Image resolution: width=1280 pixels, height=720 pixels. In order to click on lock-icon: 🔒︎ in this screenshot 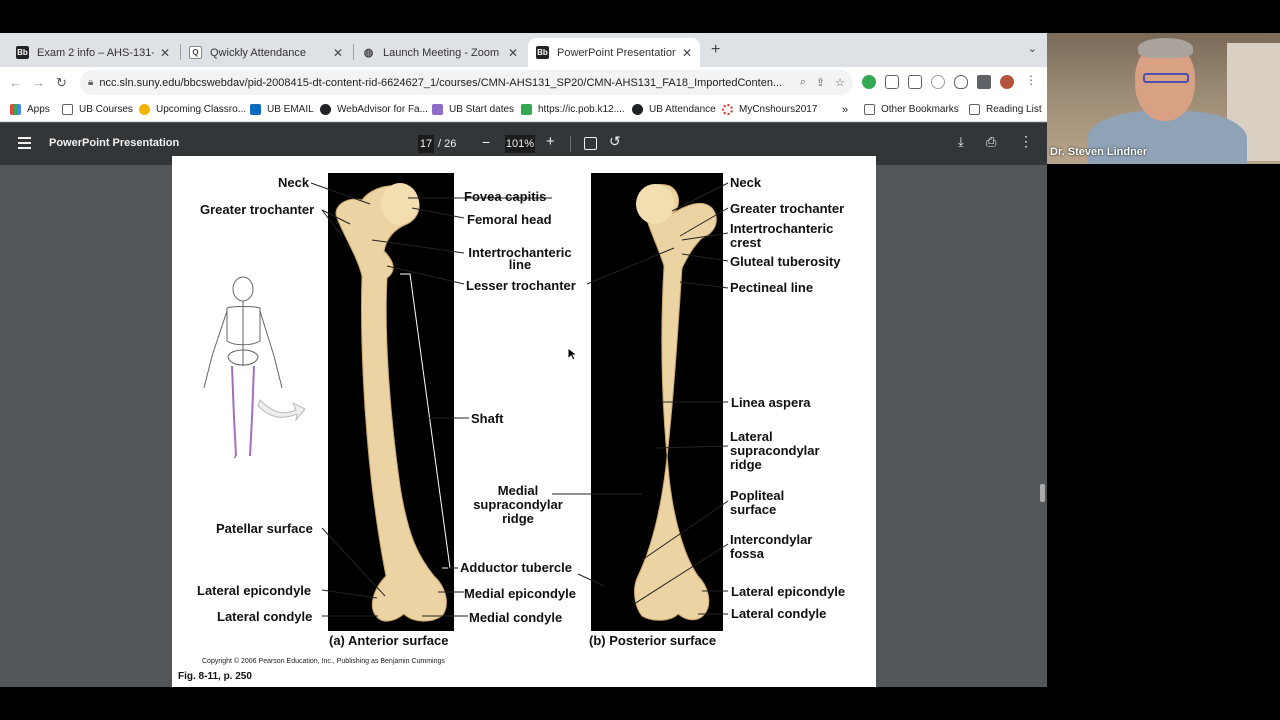, I will do `click(91, 82)`.